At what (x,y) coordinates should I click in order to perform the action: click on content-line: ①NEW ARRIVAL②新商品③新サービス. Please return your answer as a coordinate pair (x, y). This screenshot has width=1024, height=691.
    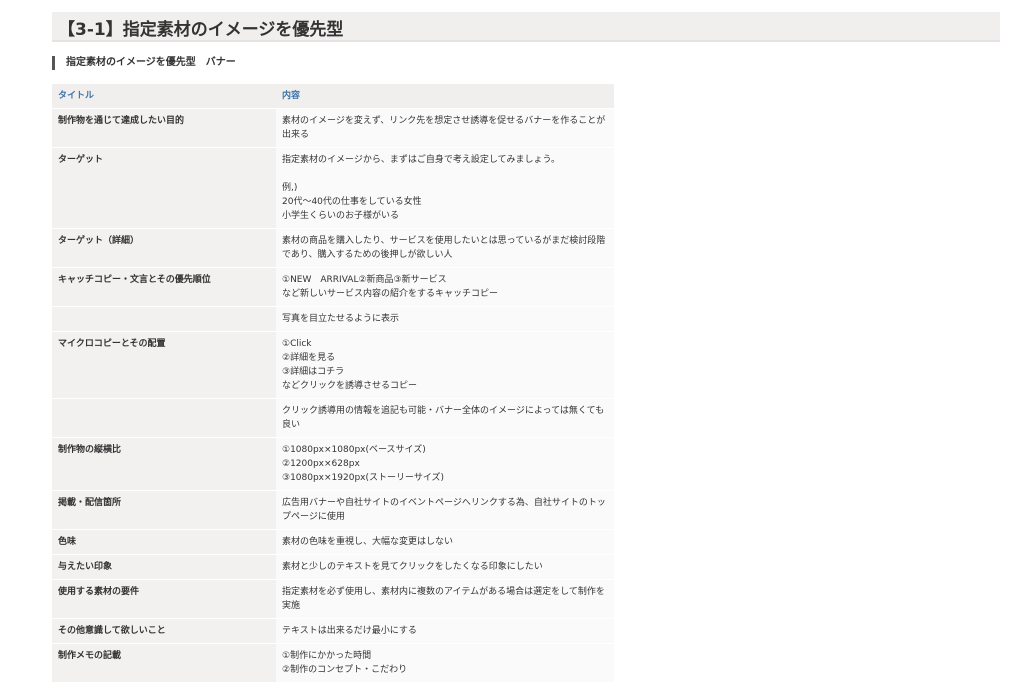
    Looking at the image, I should click on (364, 280).